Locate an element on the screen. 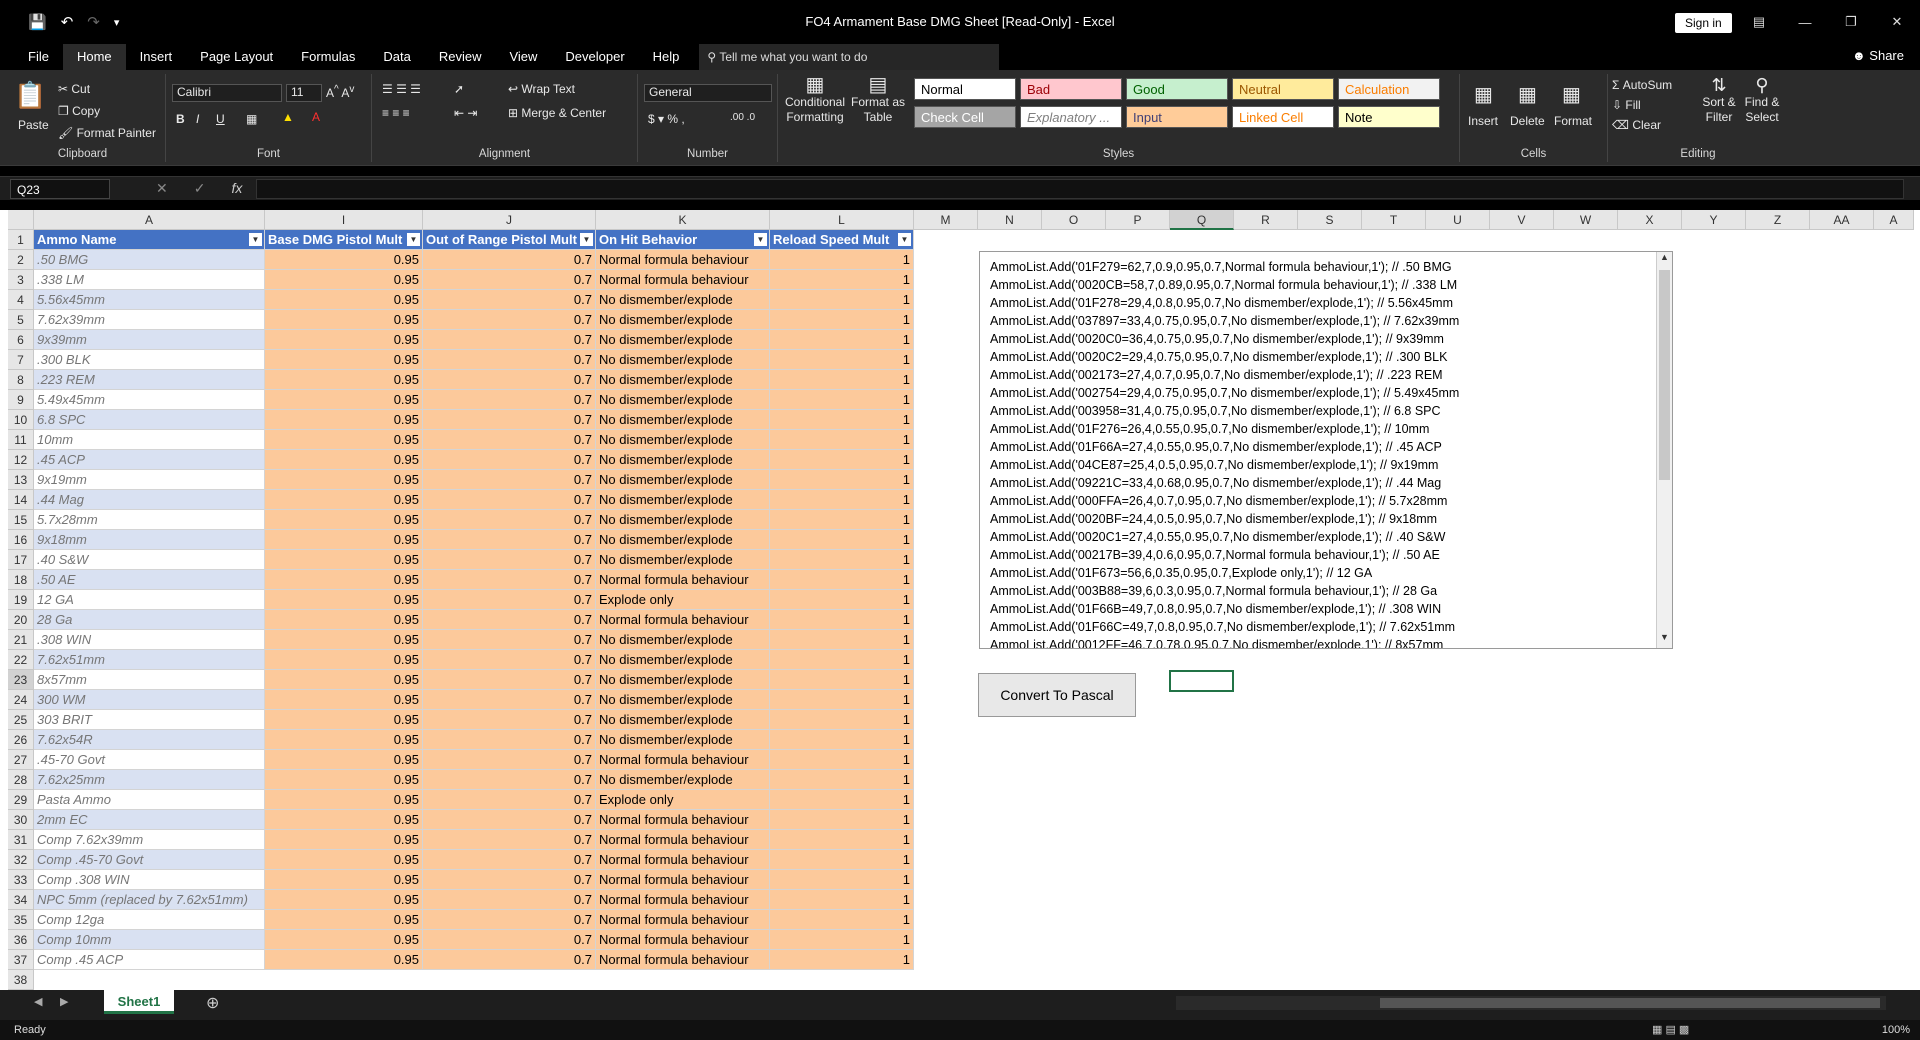  table-cell: 6.8 SPC is located at coordinates (149, 420).